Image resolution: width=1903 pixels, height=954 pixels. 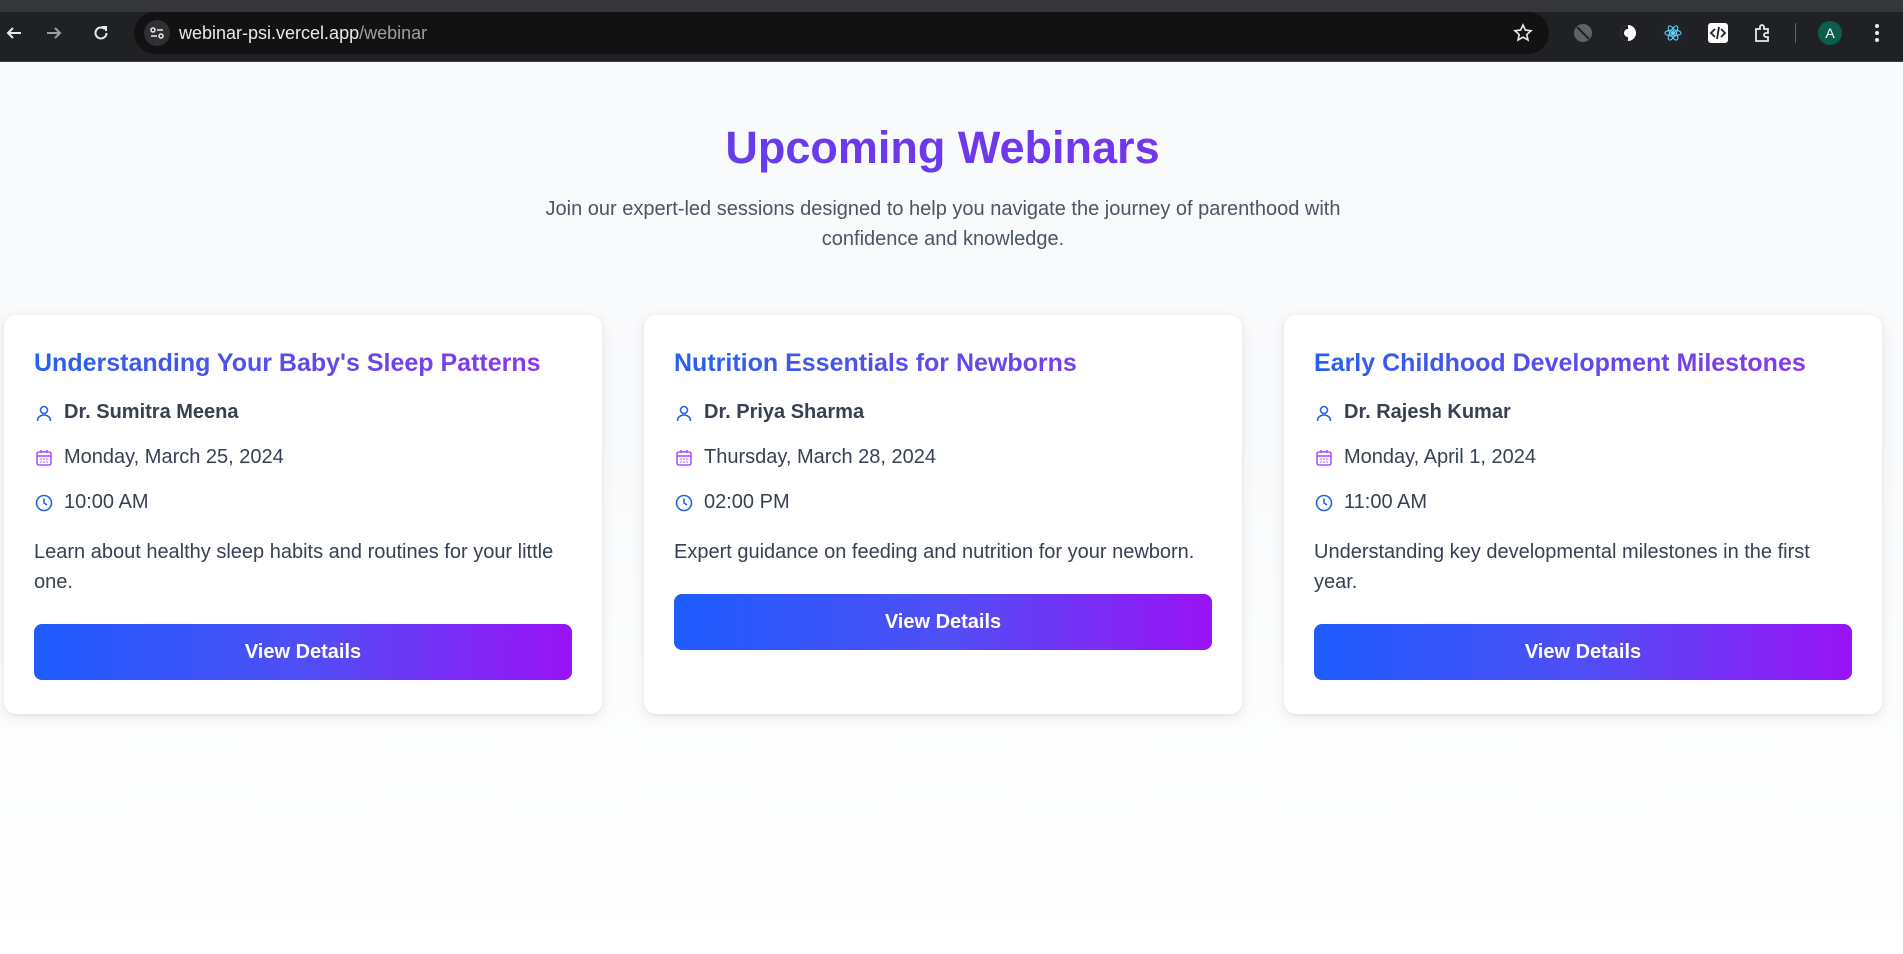 What do you see at coordinates (943, 457) in the screenshot?
I see `webinar-date-row: Thursday, March 28, 2024` at bounding box center [943, 457].